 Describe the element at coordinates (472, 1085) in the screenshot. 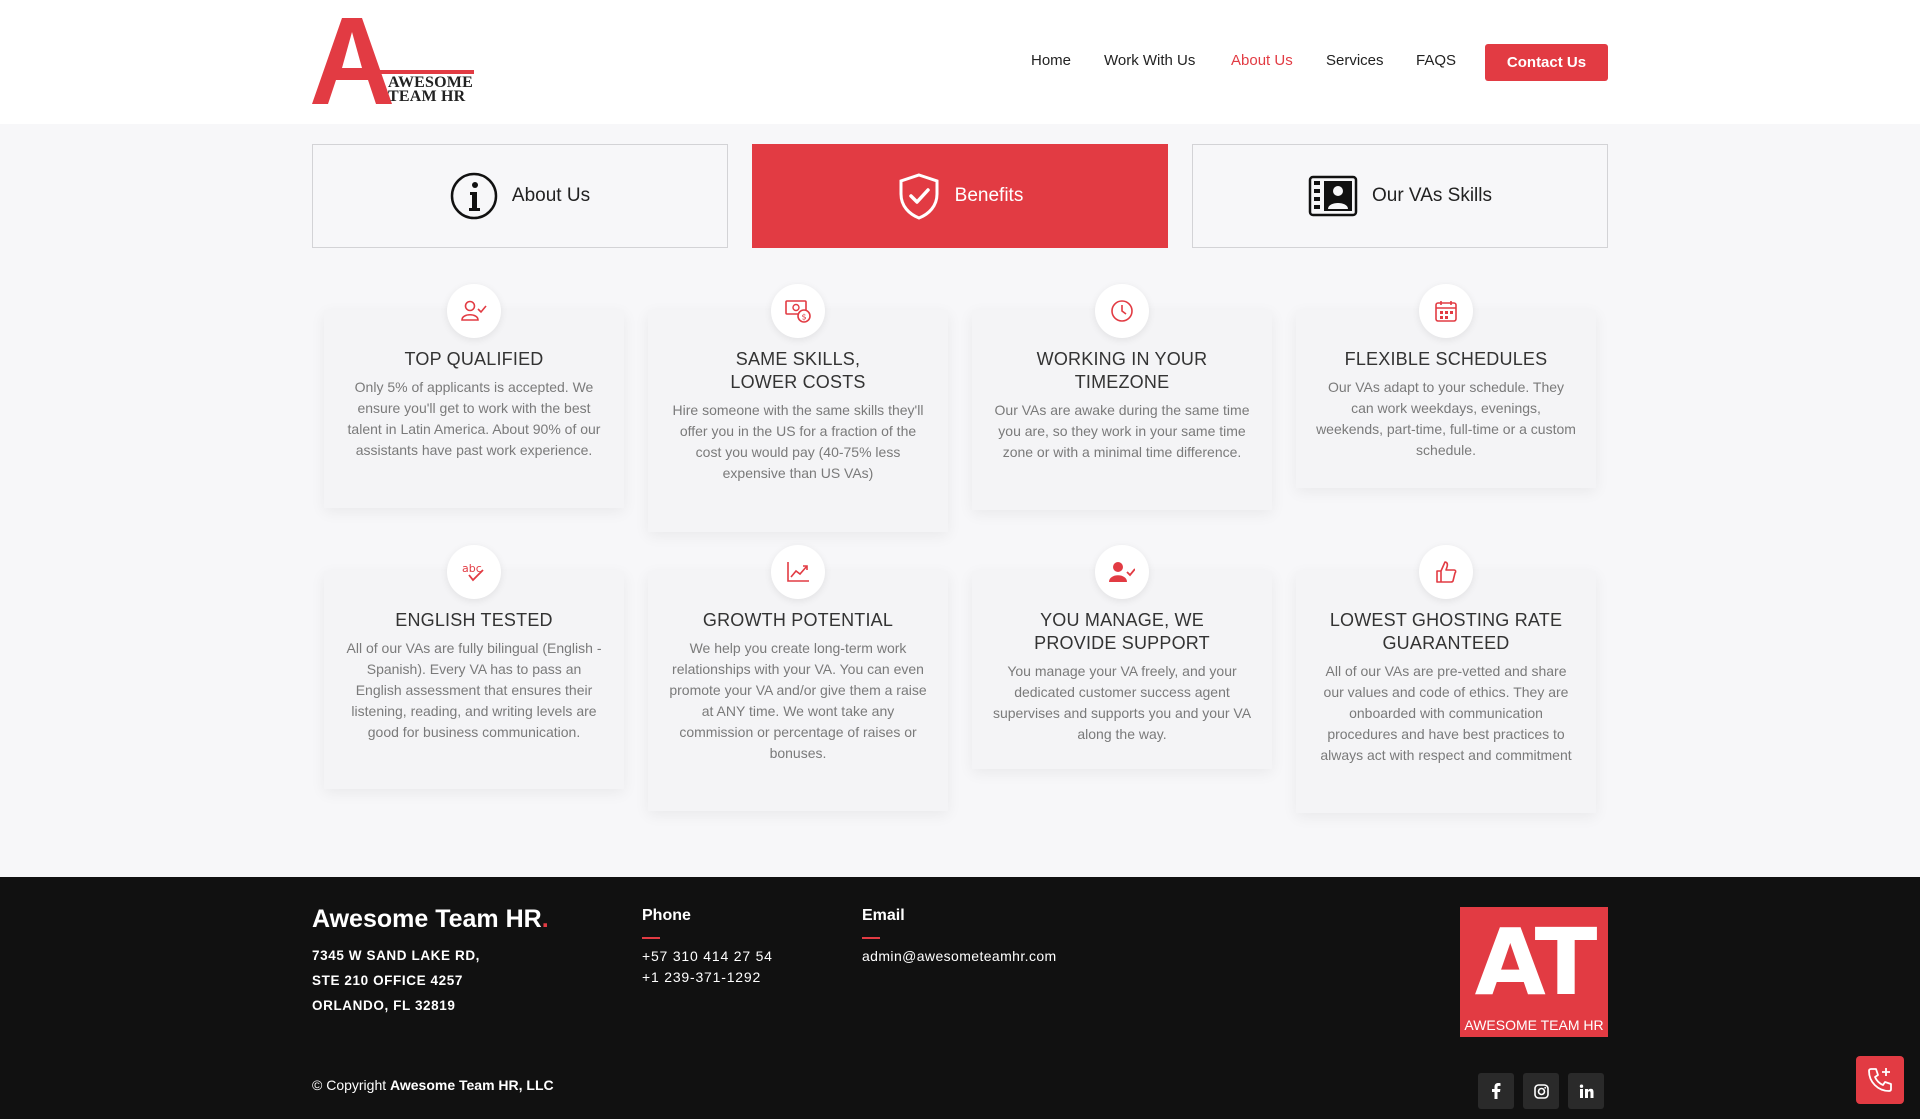

I see `copyright-owner: Awesome Team HR, LLC` at that location.